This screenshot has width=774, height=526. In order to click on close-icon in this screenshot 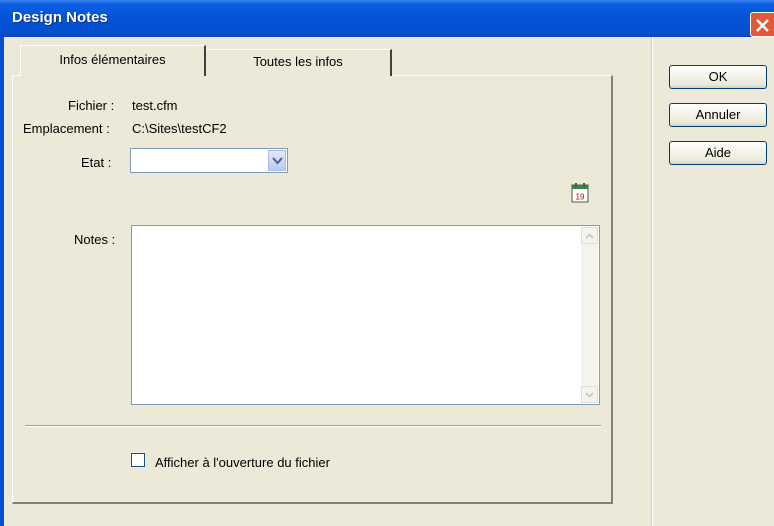, I will do `click(762, 25)`.